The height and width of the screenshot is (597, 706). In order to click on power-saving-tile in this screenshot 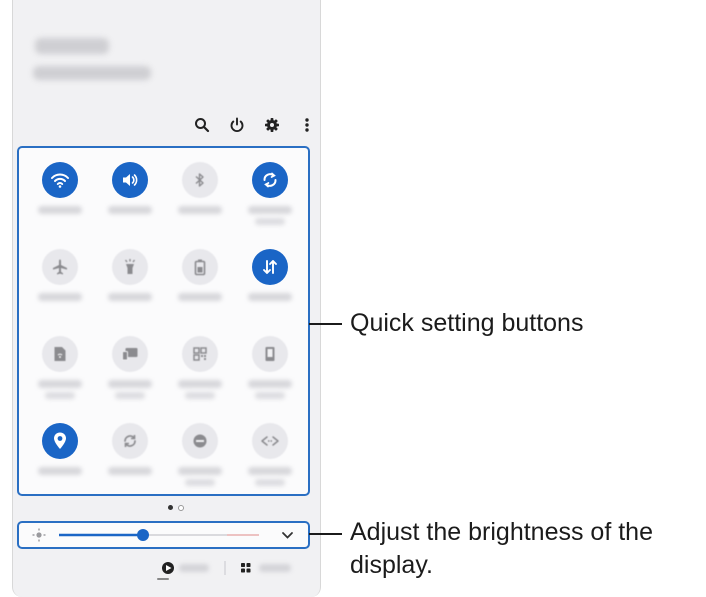, I will do `click(200, 287)`.